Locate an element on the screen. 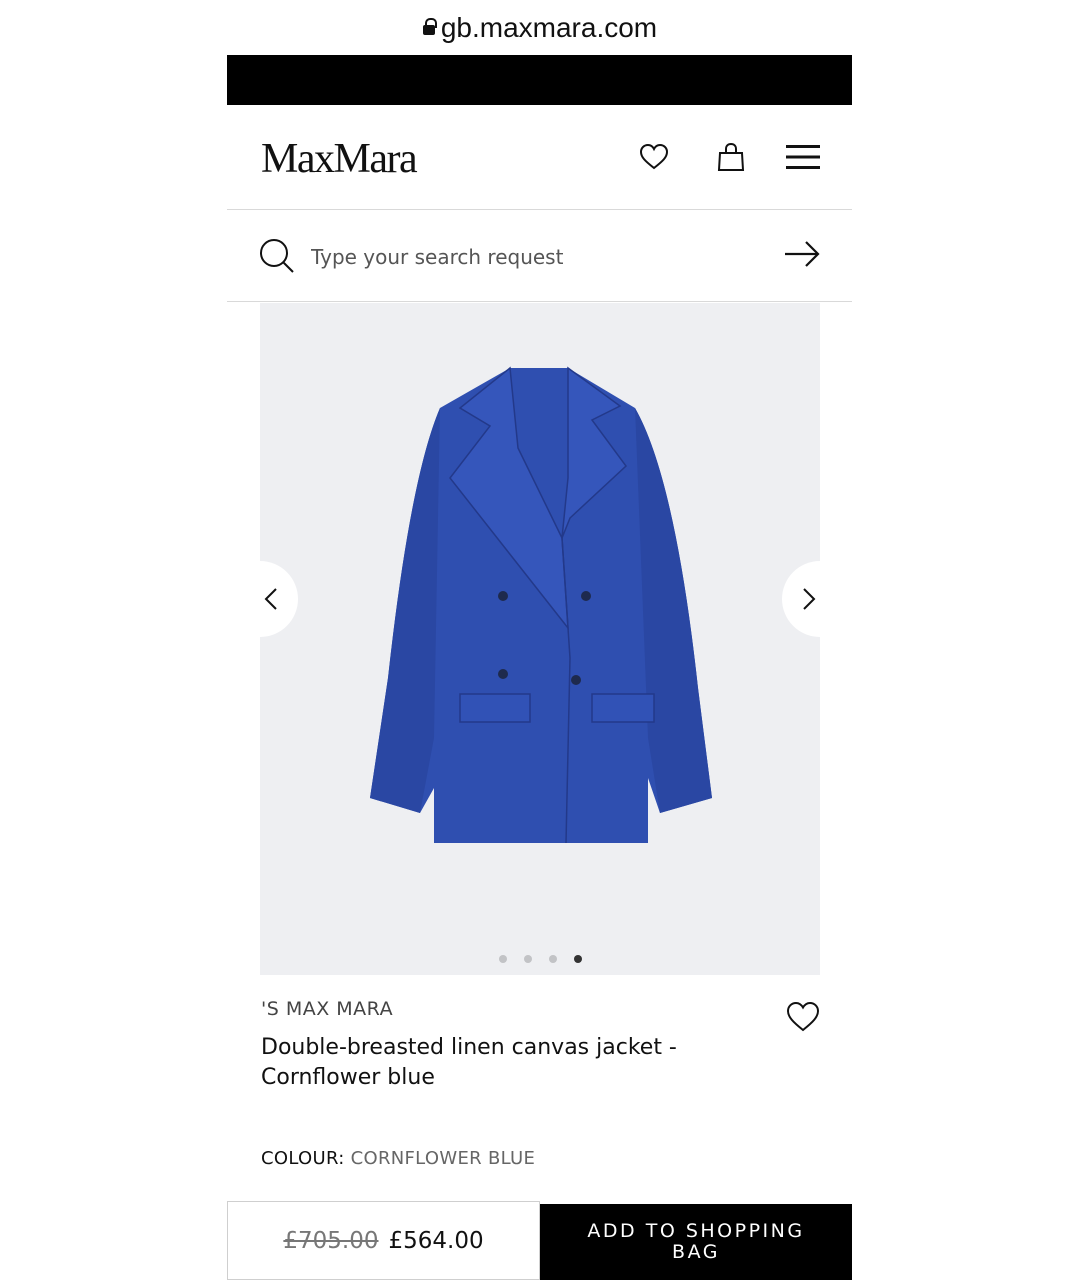 The height and width of the screenshot is (1280, 1080). arrow-right-icon is located at coordinates (802, 256).